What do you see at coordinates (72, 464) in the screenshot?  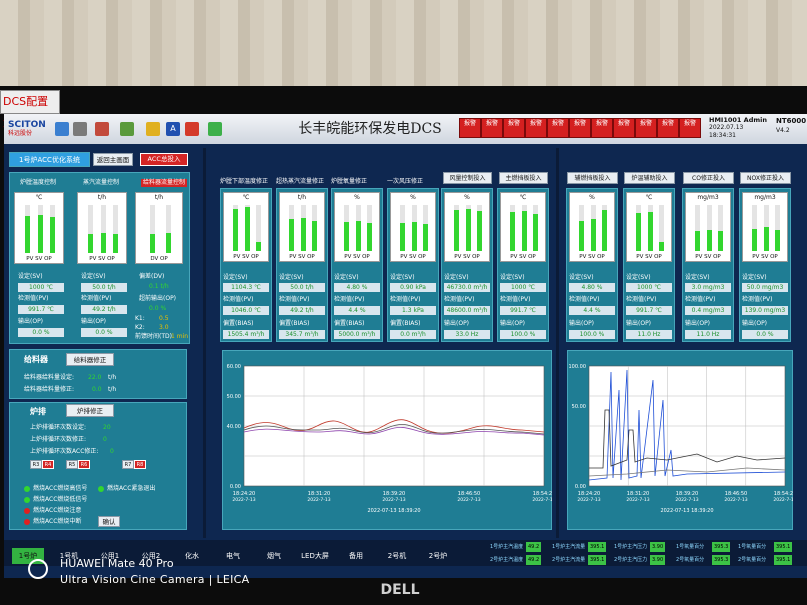 I see `grate-small-button: R5` at bounding box center [72, 464].